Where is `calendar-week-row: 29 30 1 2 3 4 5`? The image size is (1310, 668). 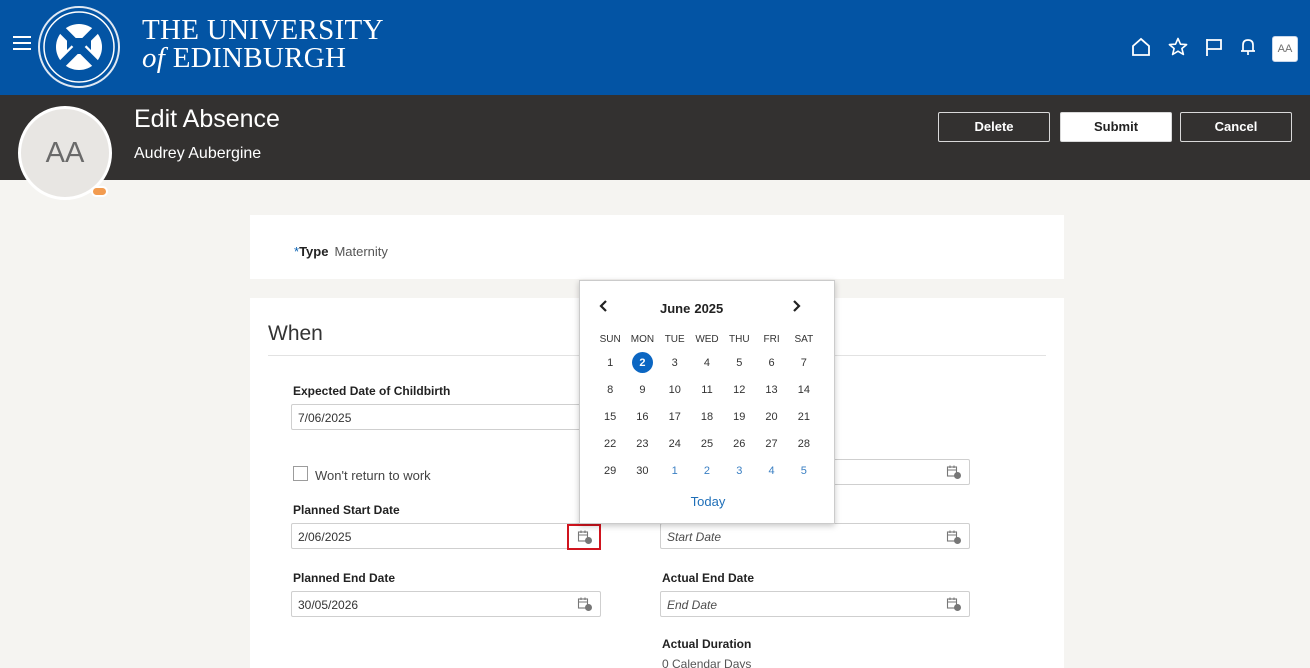
calendar-week-row: 29 30 1 2 3 4 5 is located at coordinates (707, 470).